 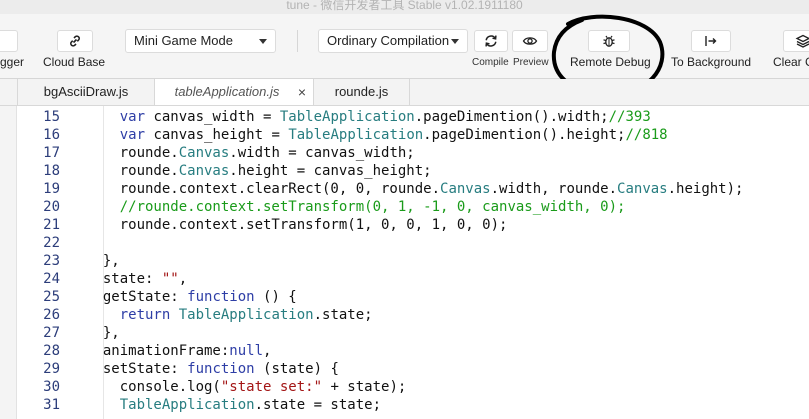 I want to click on compile-button, so click(x=491, y=41).